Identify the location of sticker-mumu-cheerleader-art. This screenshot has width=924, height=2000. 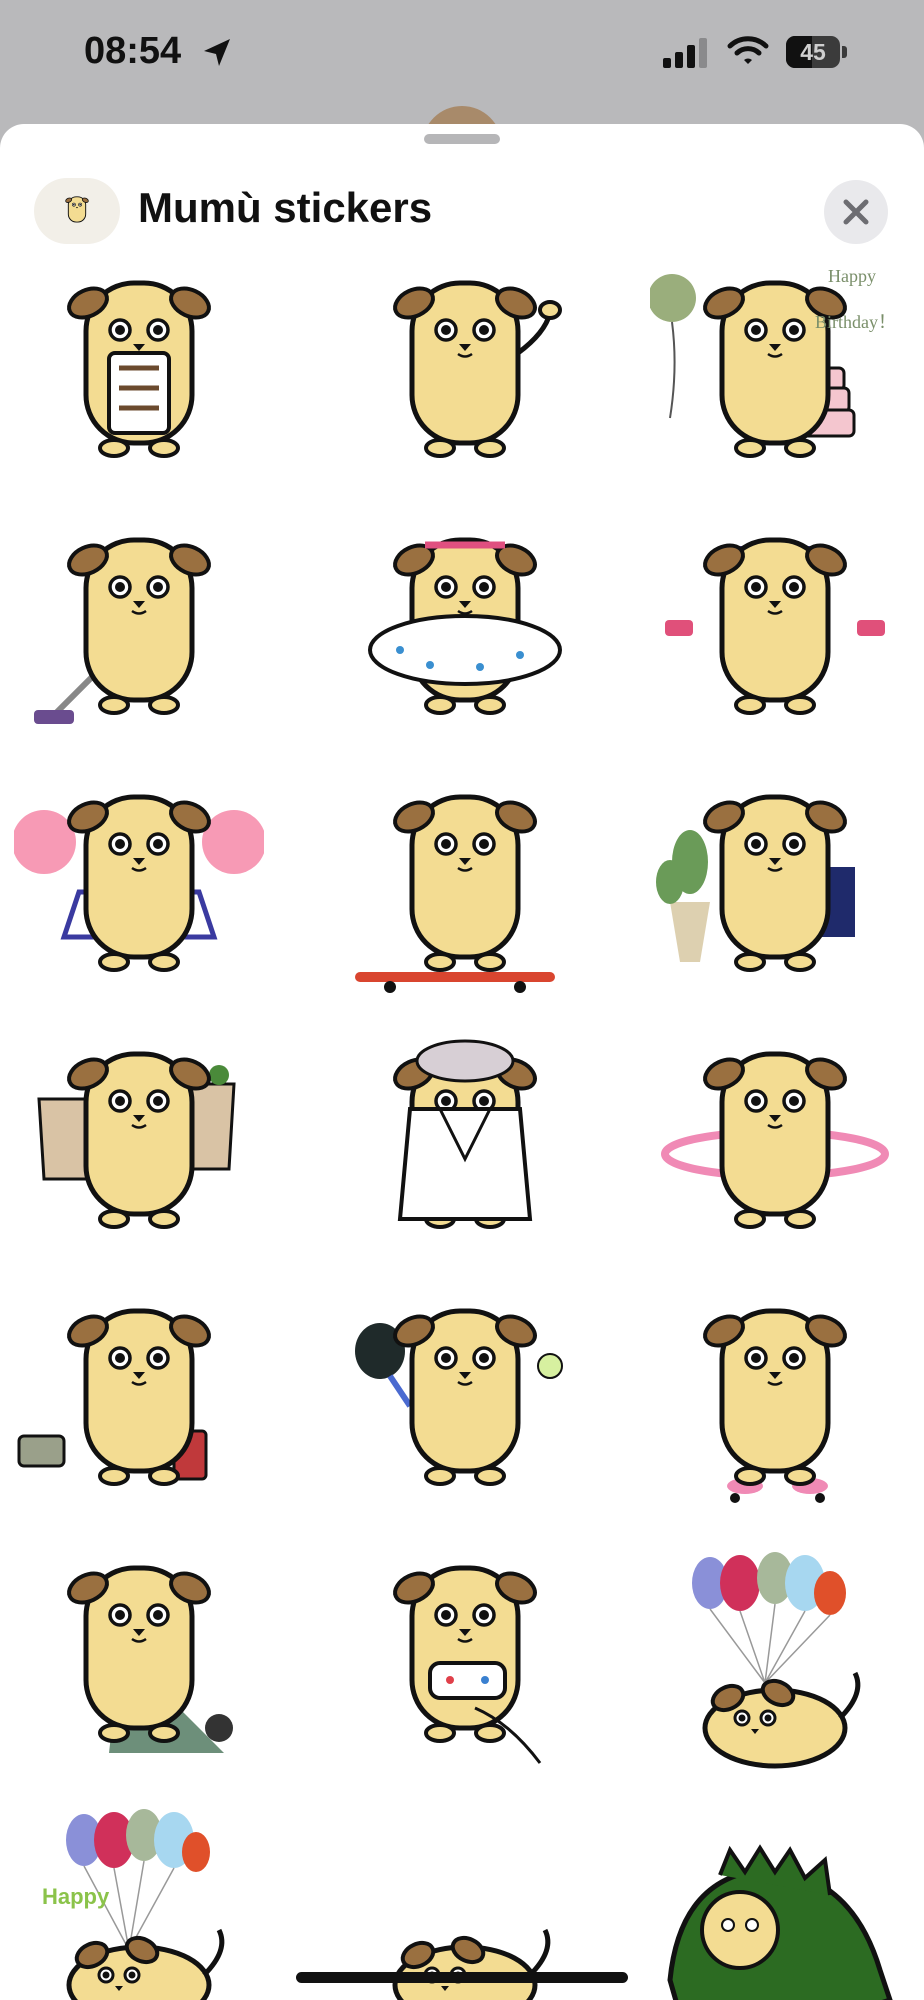
(139, 883).